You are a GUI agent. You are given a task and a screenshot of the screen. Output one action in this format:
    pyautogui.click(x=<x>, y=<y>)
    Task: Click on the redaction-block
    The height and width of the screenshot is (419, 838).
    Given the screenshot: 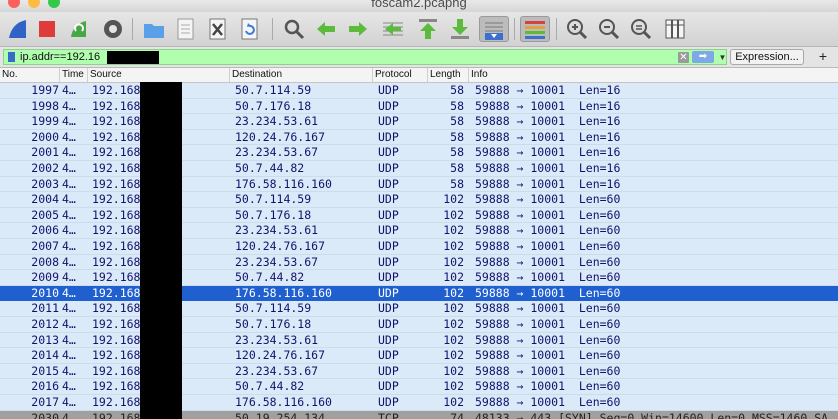 What is the action you would take?
    pyautogui.click(x=133, y=57)
    